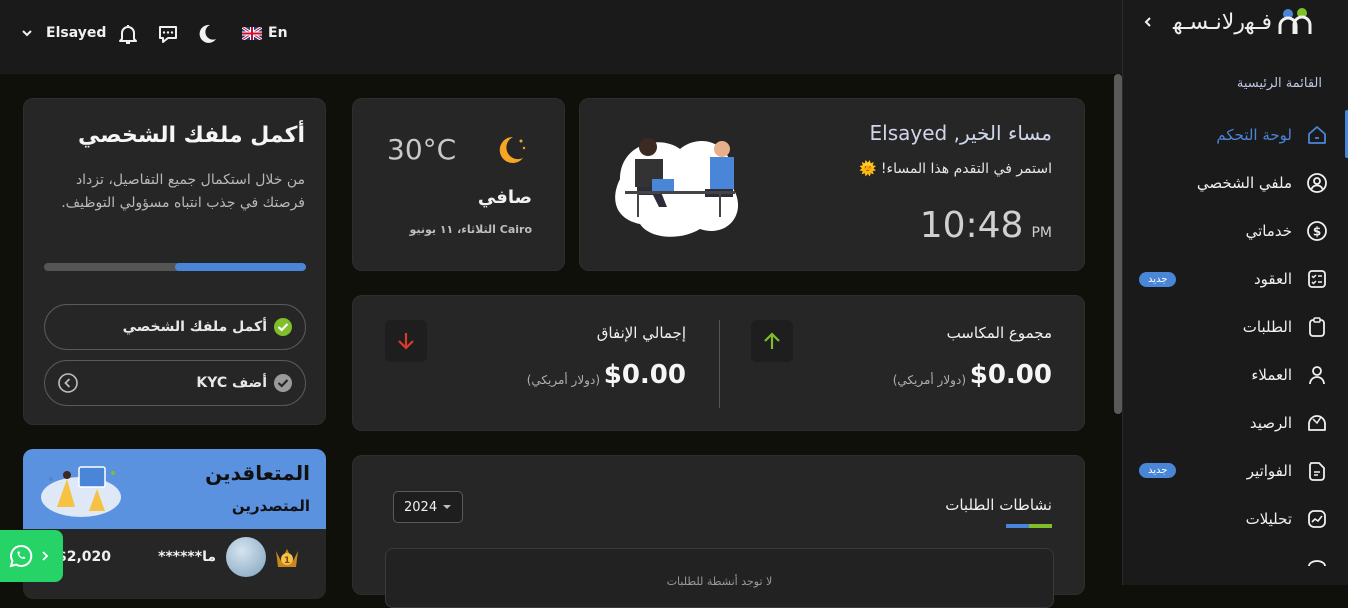  I want to click on home-icon, so click(1317, 135).